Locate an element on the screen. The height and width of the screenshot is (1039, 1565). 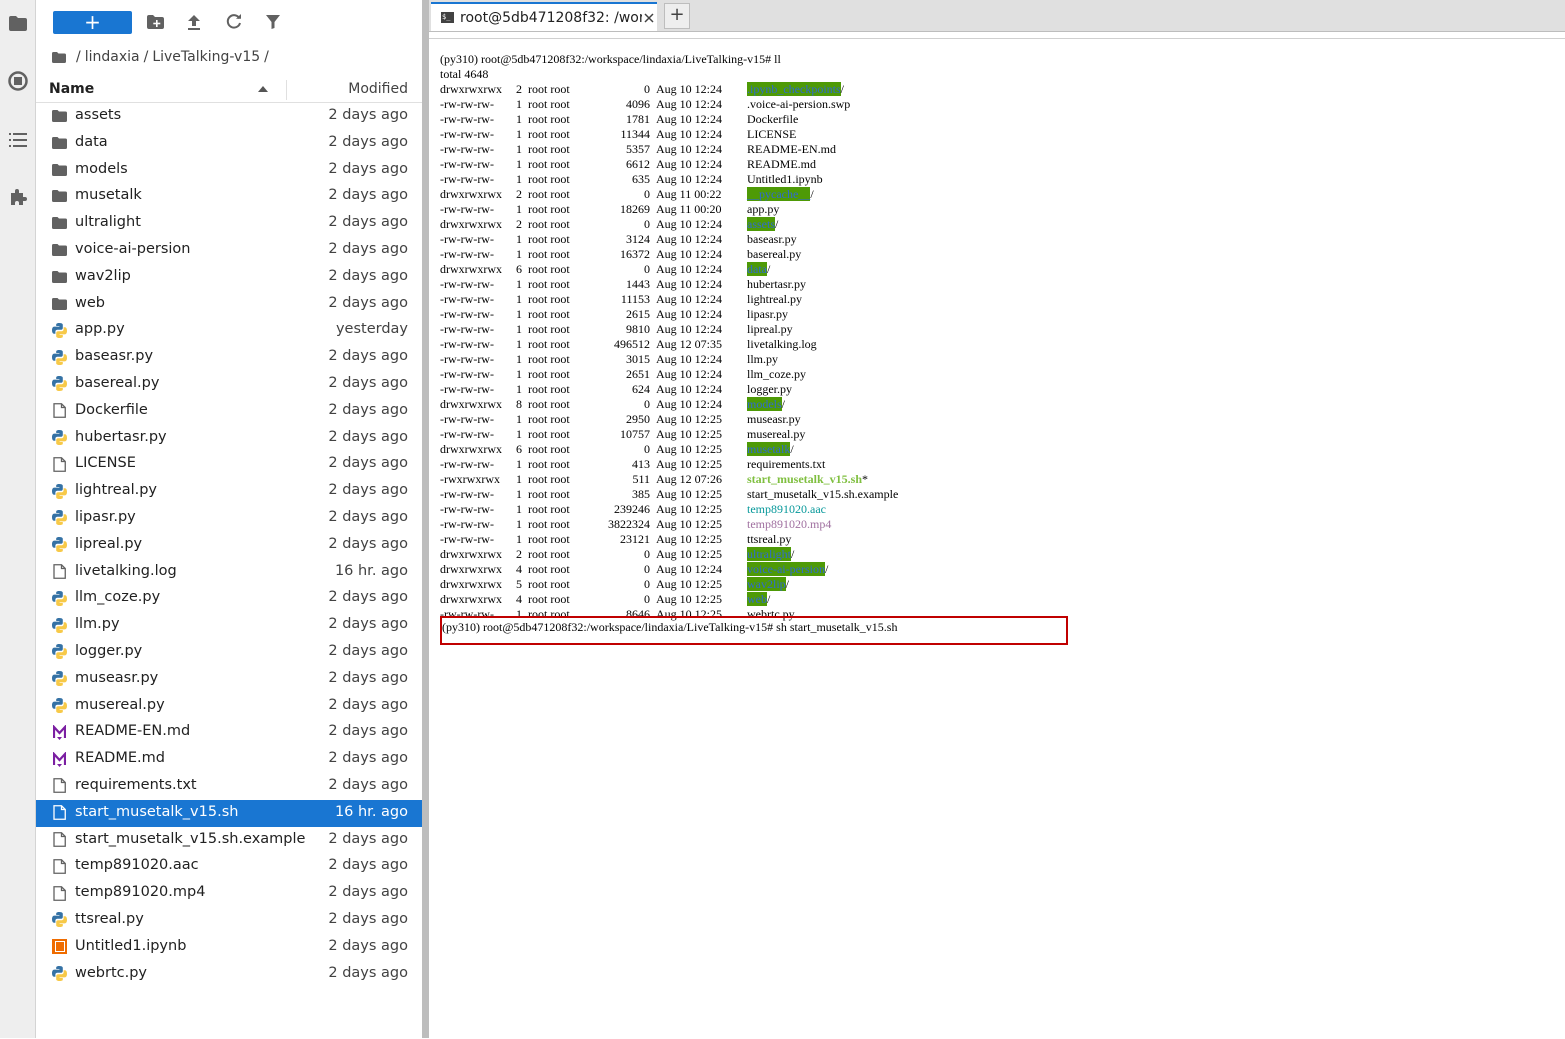
breadcrumb-item: lindaxia is located at coordinates (112, 57).